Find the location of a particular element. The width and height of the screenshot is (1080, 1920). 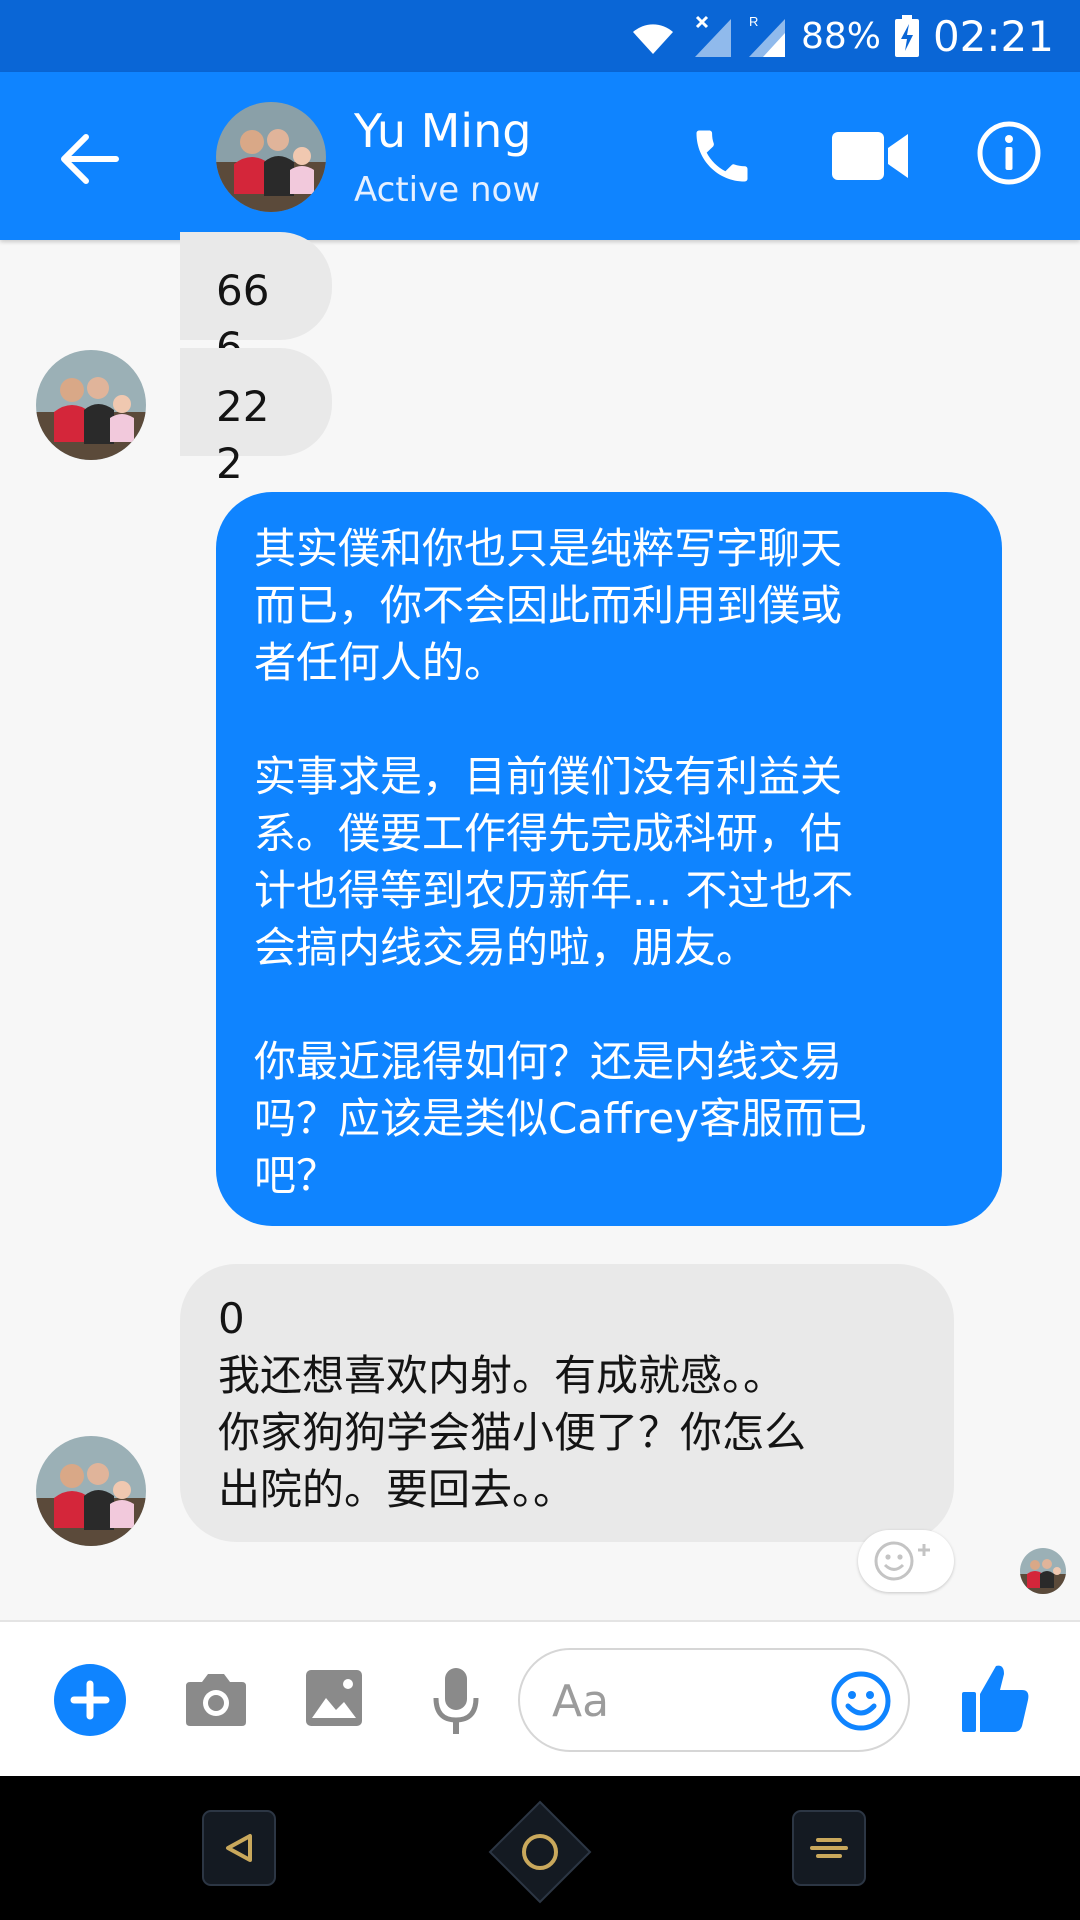

contact-status: Active now is located at coordinates (447, 190).